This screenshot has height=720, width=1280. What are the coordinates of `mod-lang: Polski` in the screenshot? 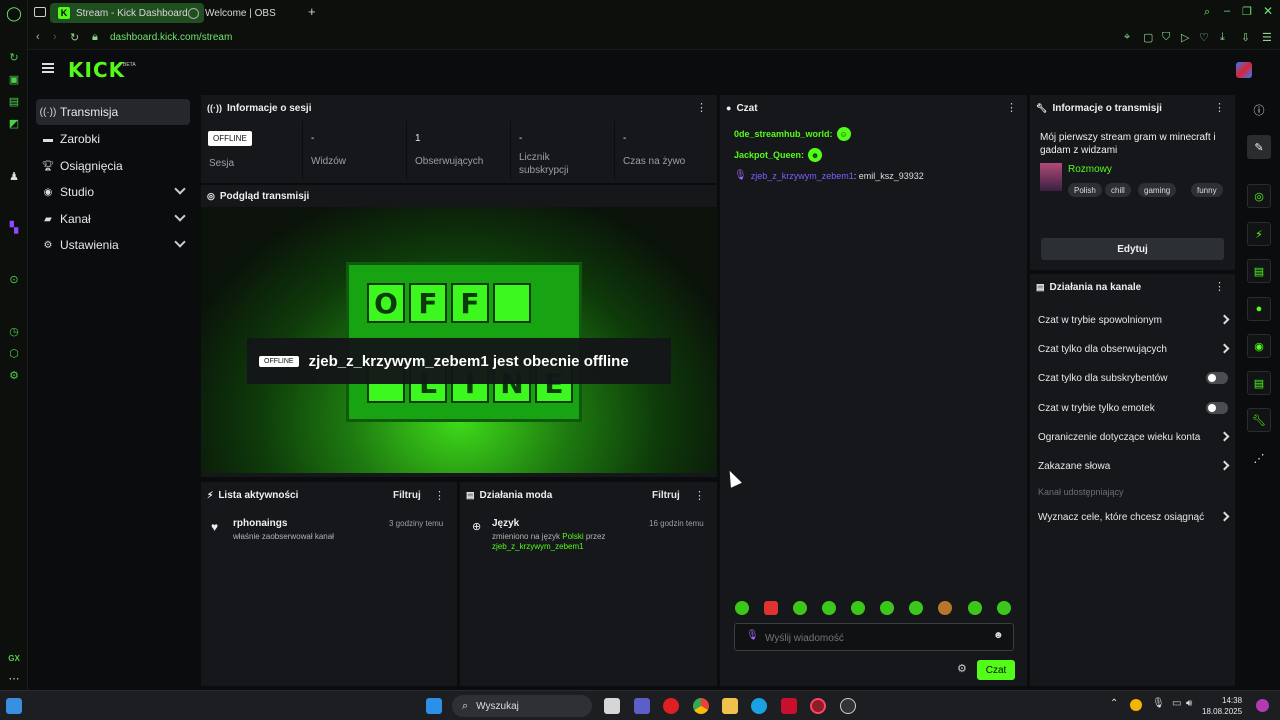 It's located at (572, 536).